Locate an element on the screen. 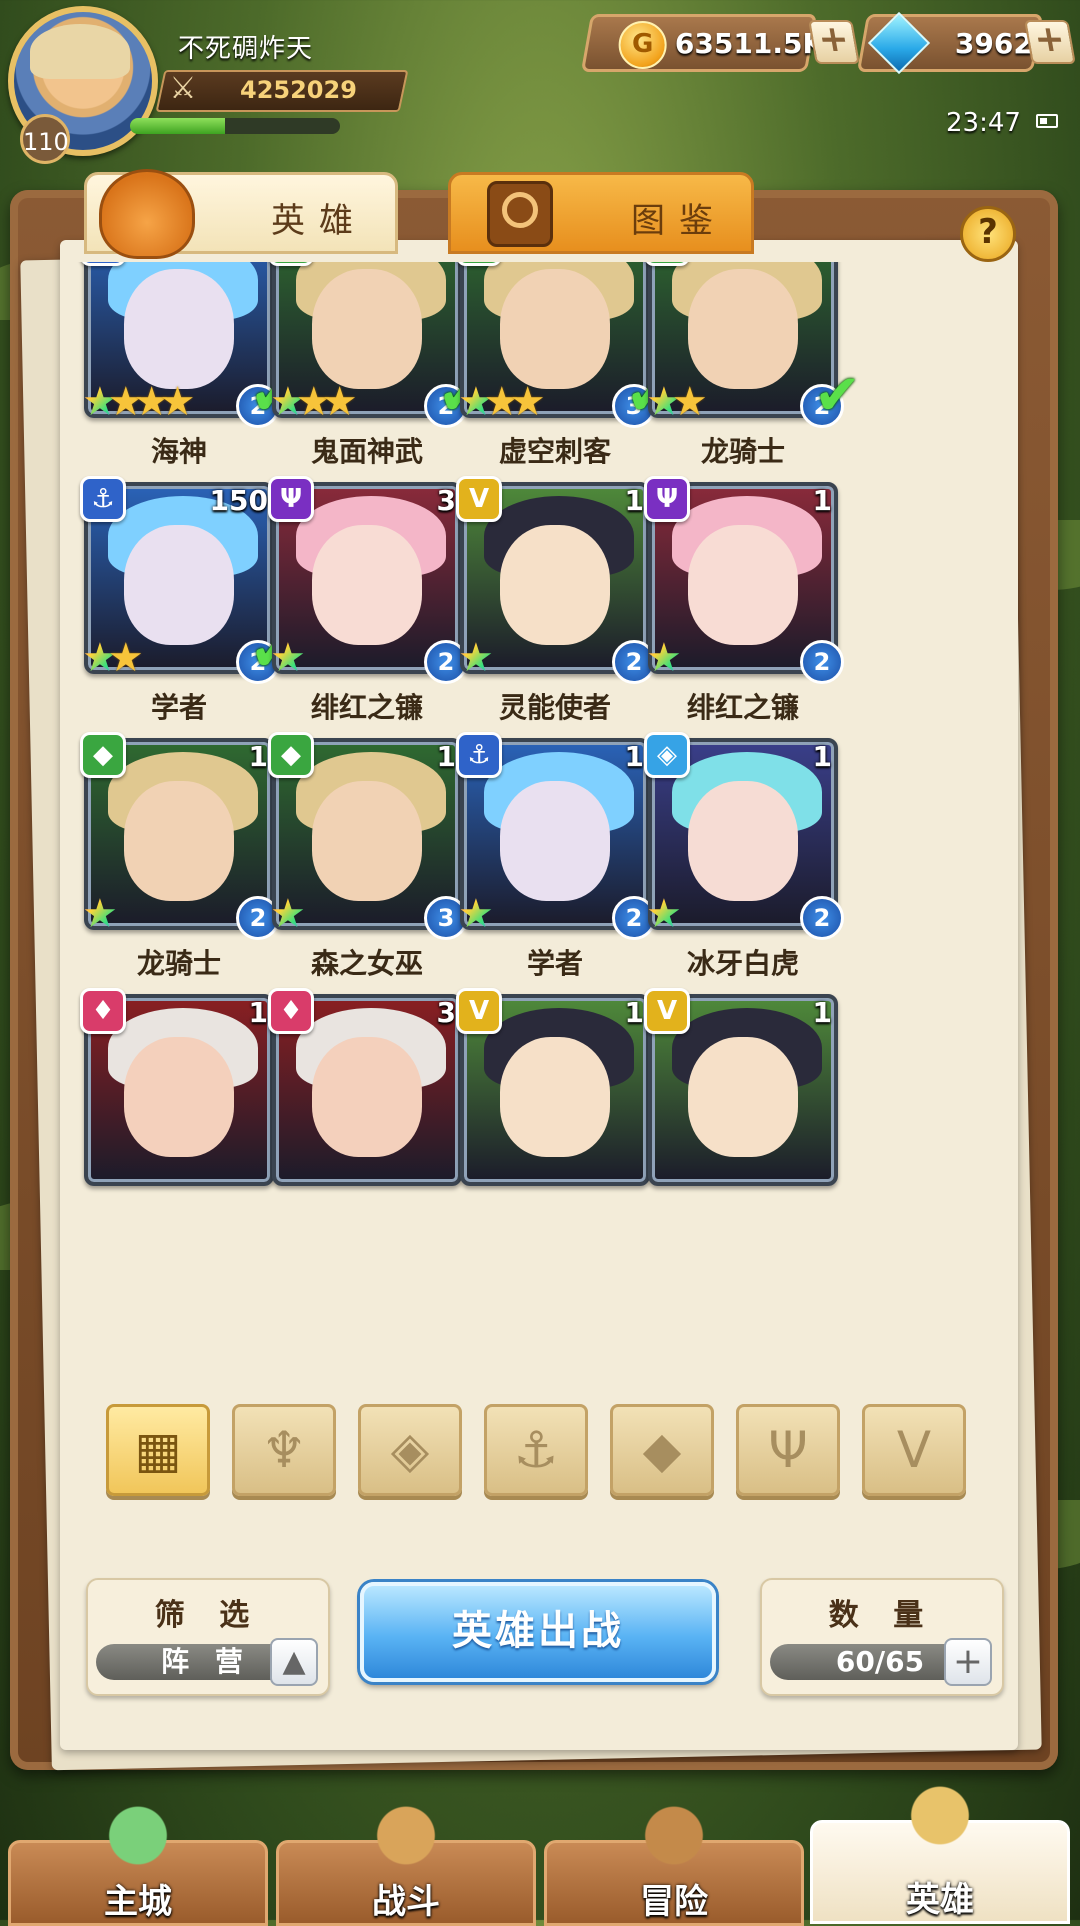 This screenshot has width=1080, height=1926. filter-fire-flame-button: ♆ is located at coordinates (284, 1450).